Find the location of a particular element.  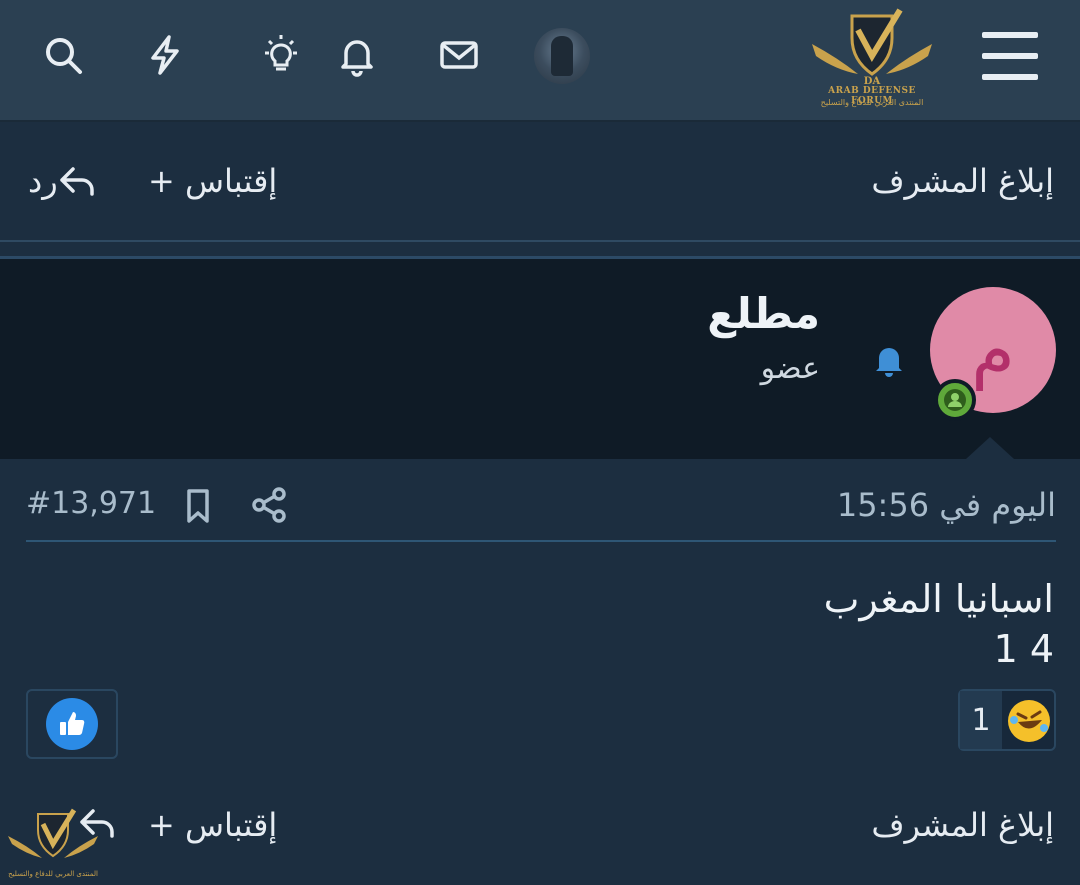

post-meta-row: اليوم في 15:56 #13,971 is located at coordinates (541, 502).